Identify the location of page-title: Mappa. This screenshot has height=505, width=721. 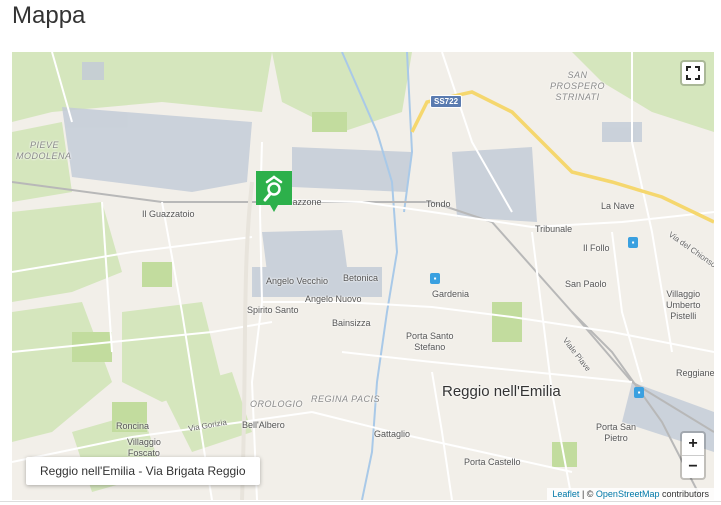
(49, 15).